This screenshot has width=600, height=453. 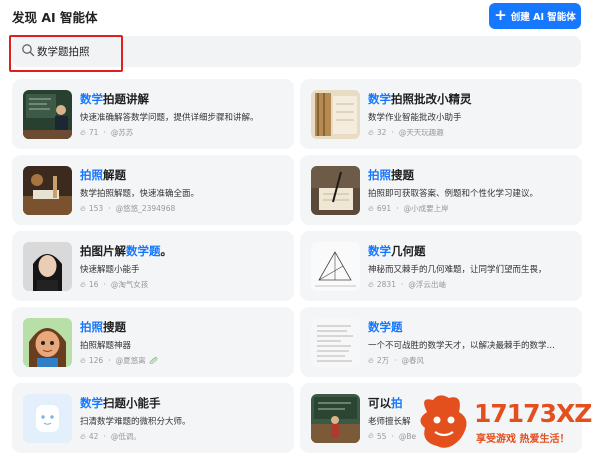 I want to click on header: 发现 AI 智能体 + 创建 AI 智能体, so click(x=300, y=17).